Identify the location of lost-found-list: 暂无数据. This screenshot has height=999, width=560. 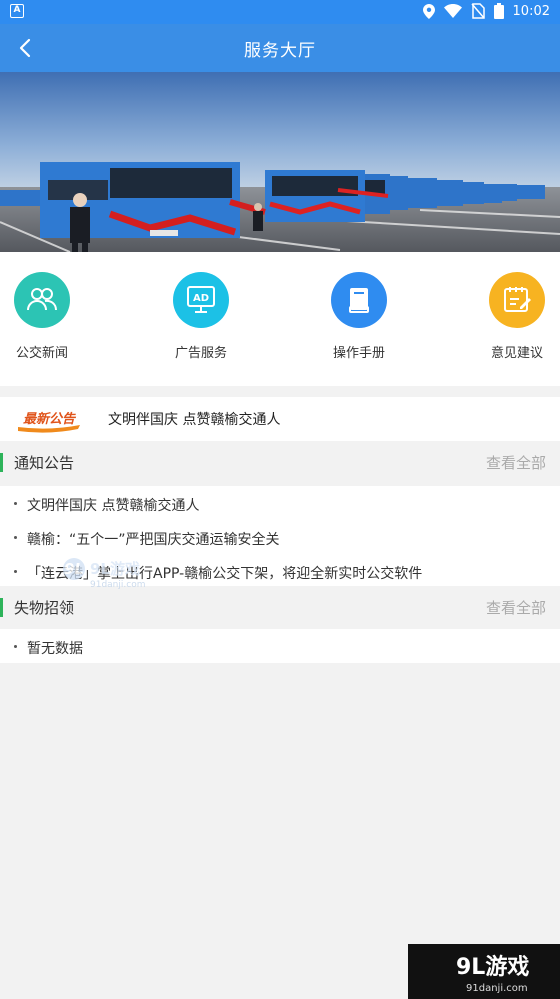
(280, 646).